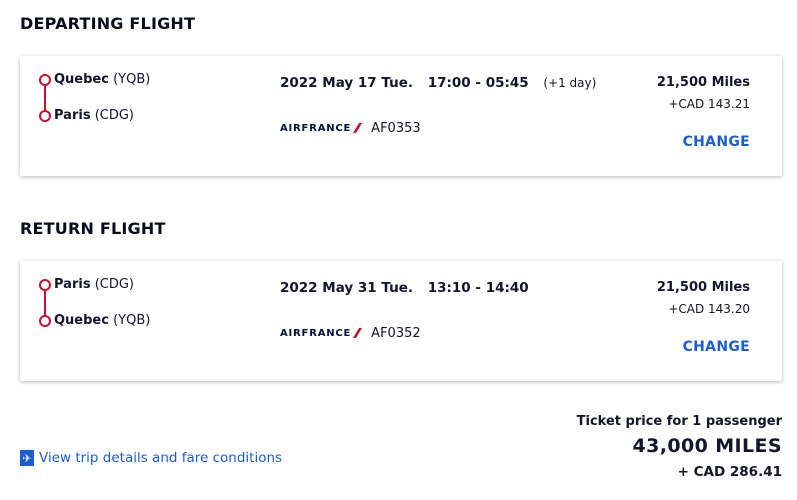 The height and width of the screenshot is (500, 797). Describe the element at coordinates (132, 320) in the screenshot. I see `destination-city-code: (YQB)` at that location.